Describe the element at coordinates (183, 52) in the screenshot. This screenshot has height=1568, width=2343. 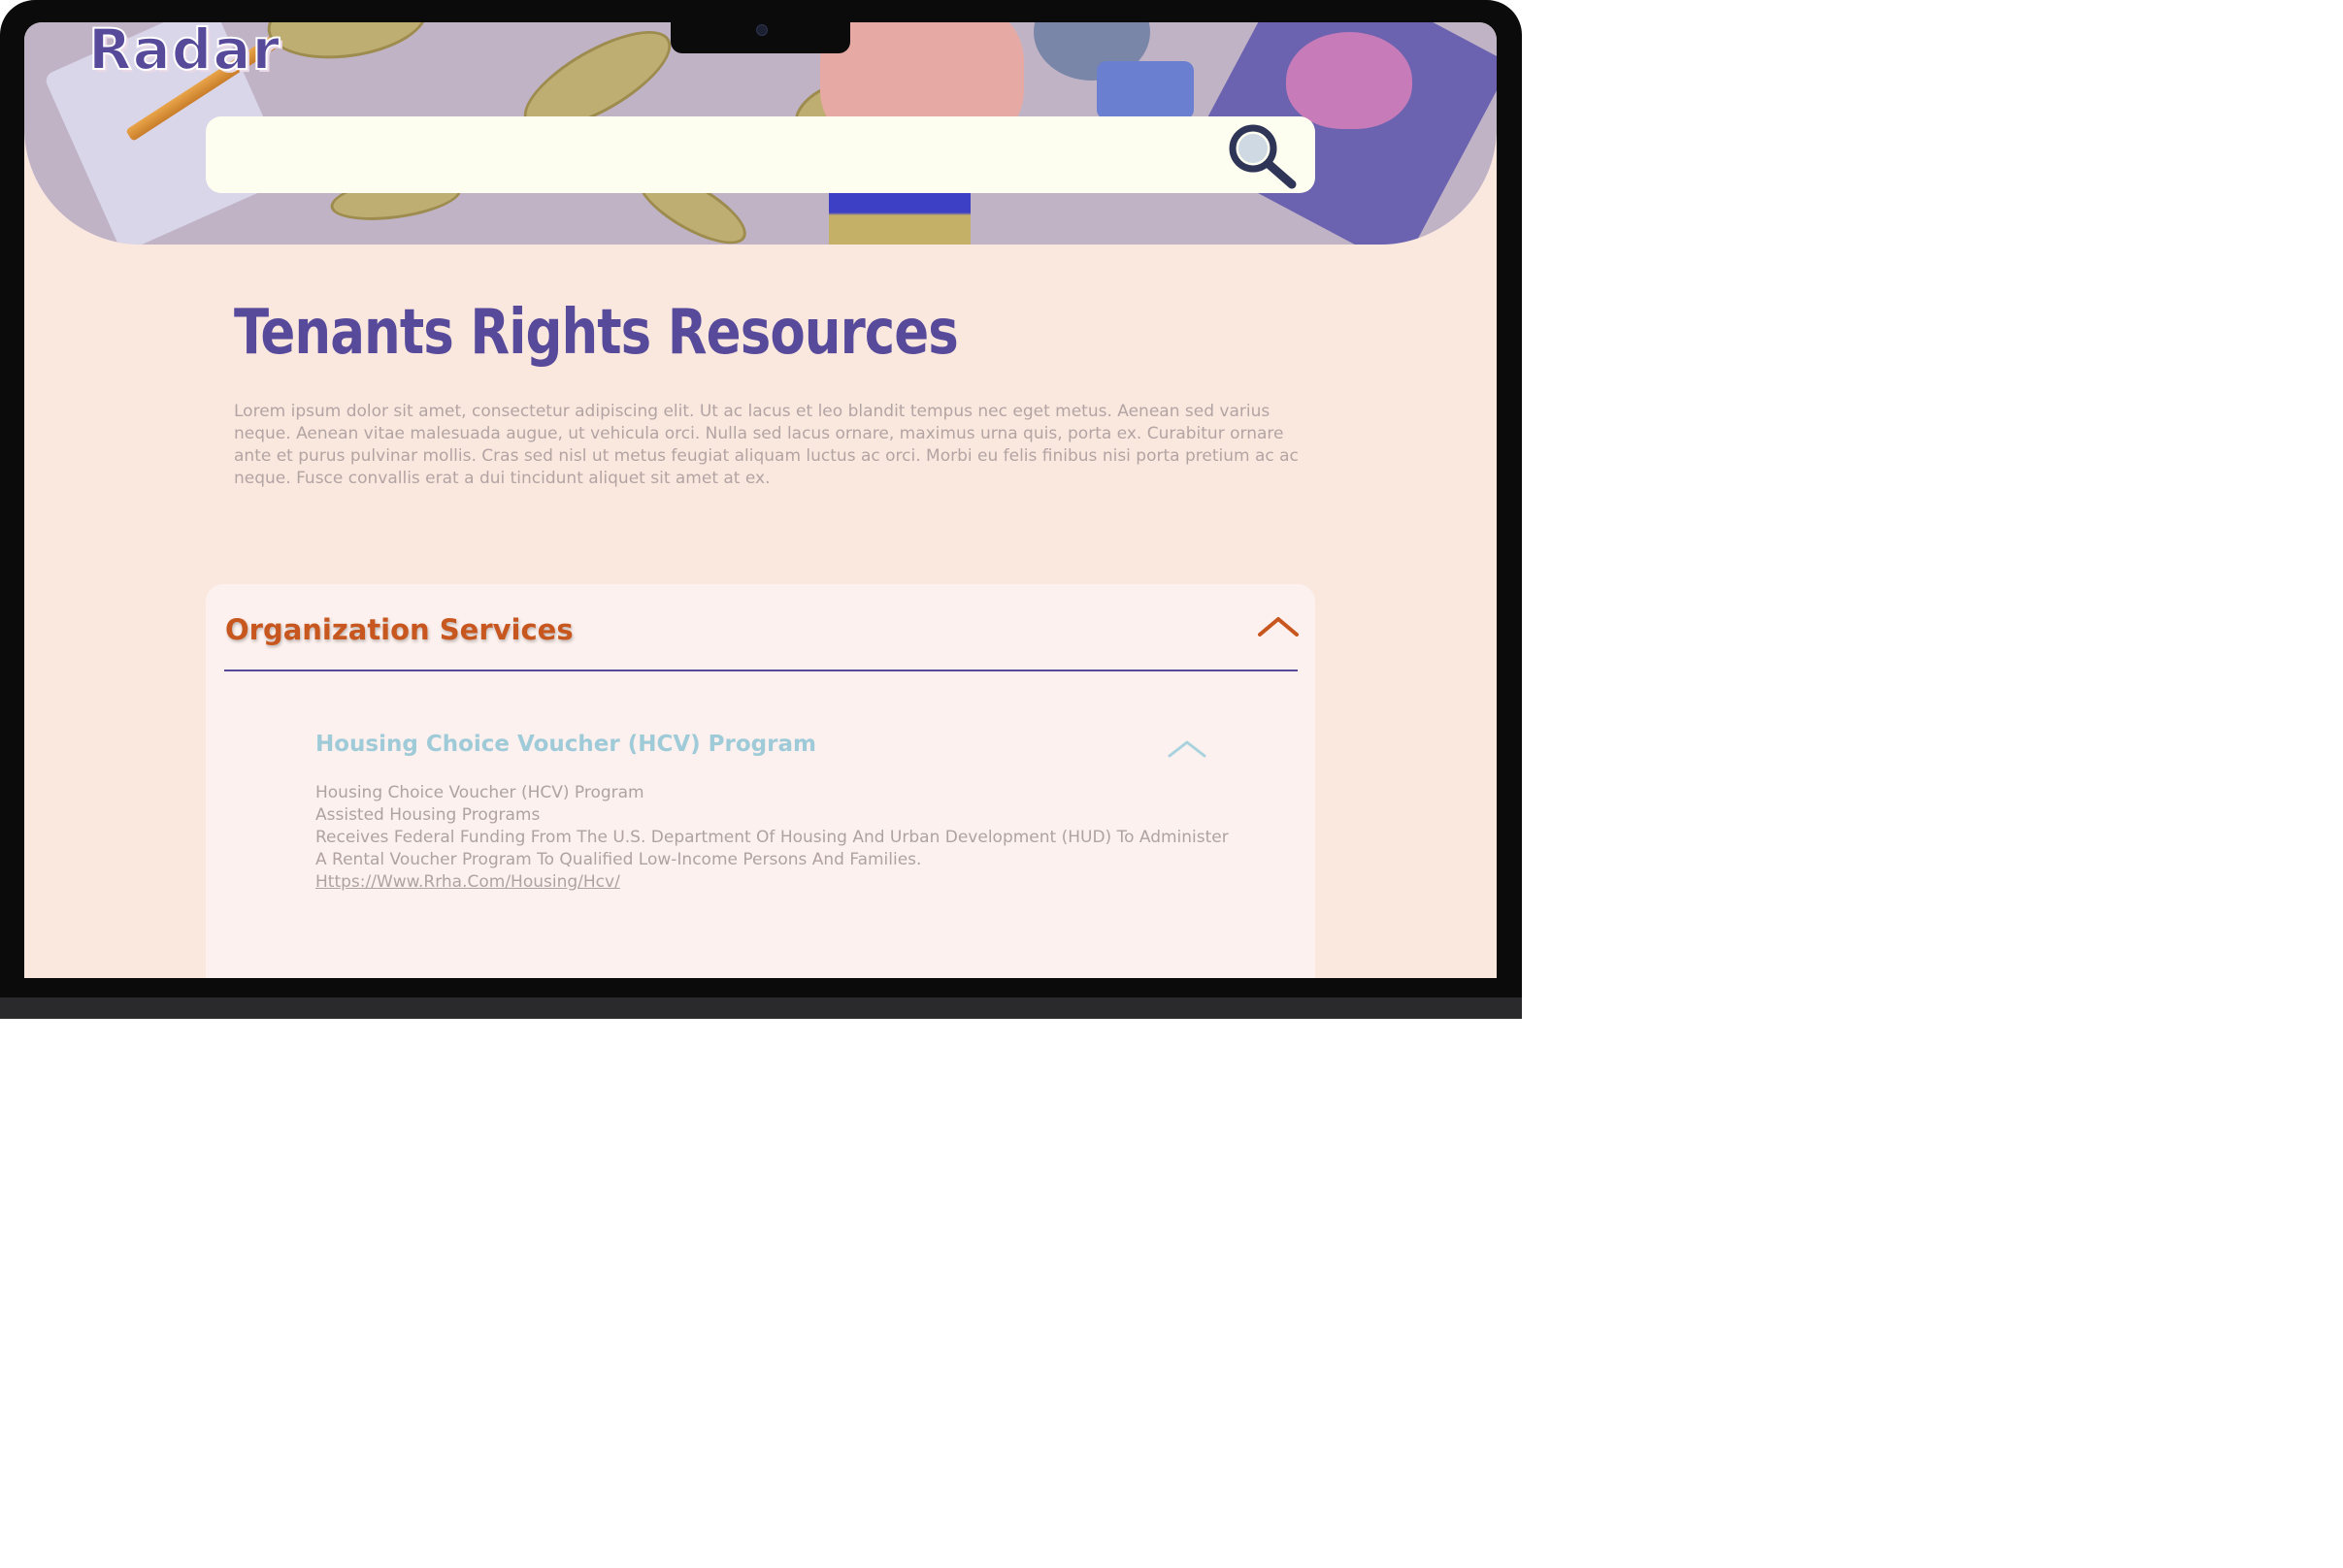
I see `radar-logo: Radar` at that location.